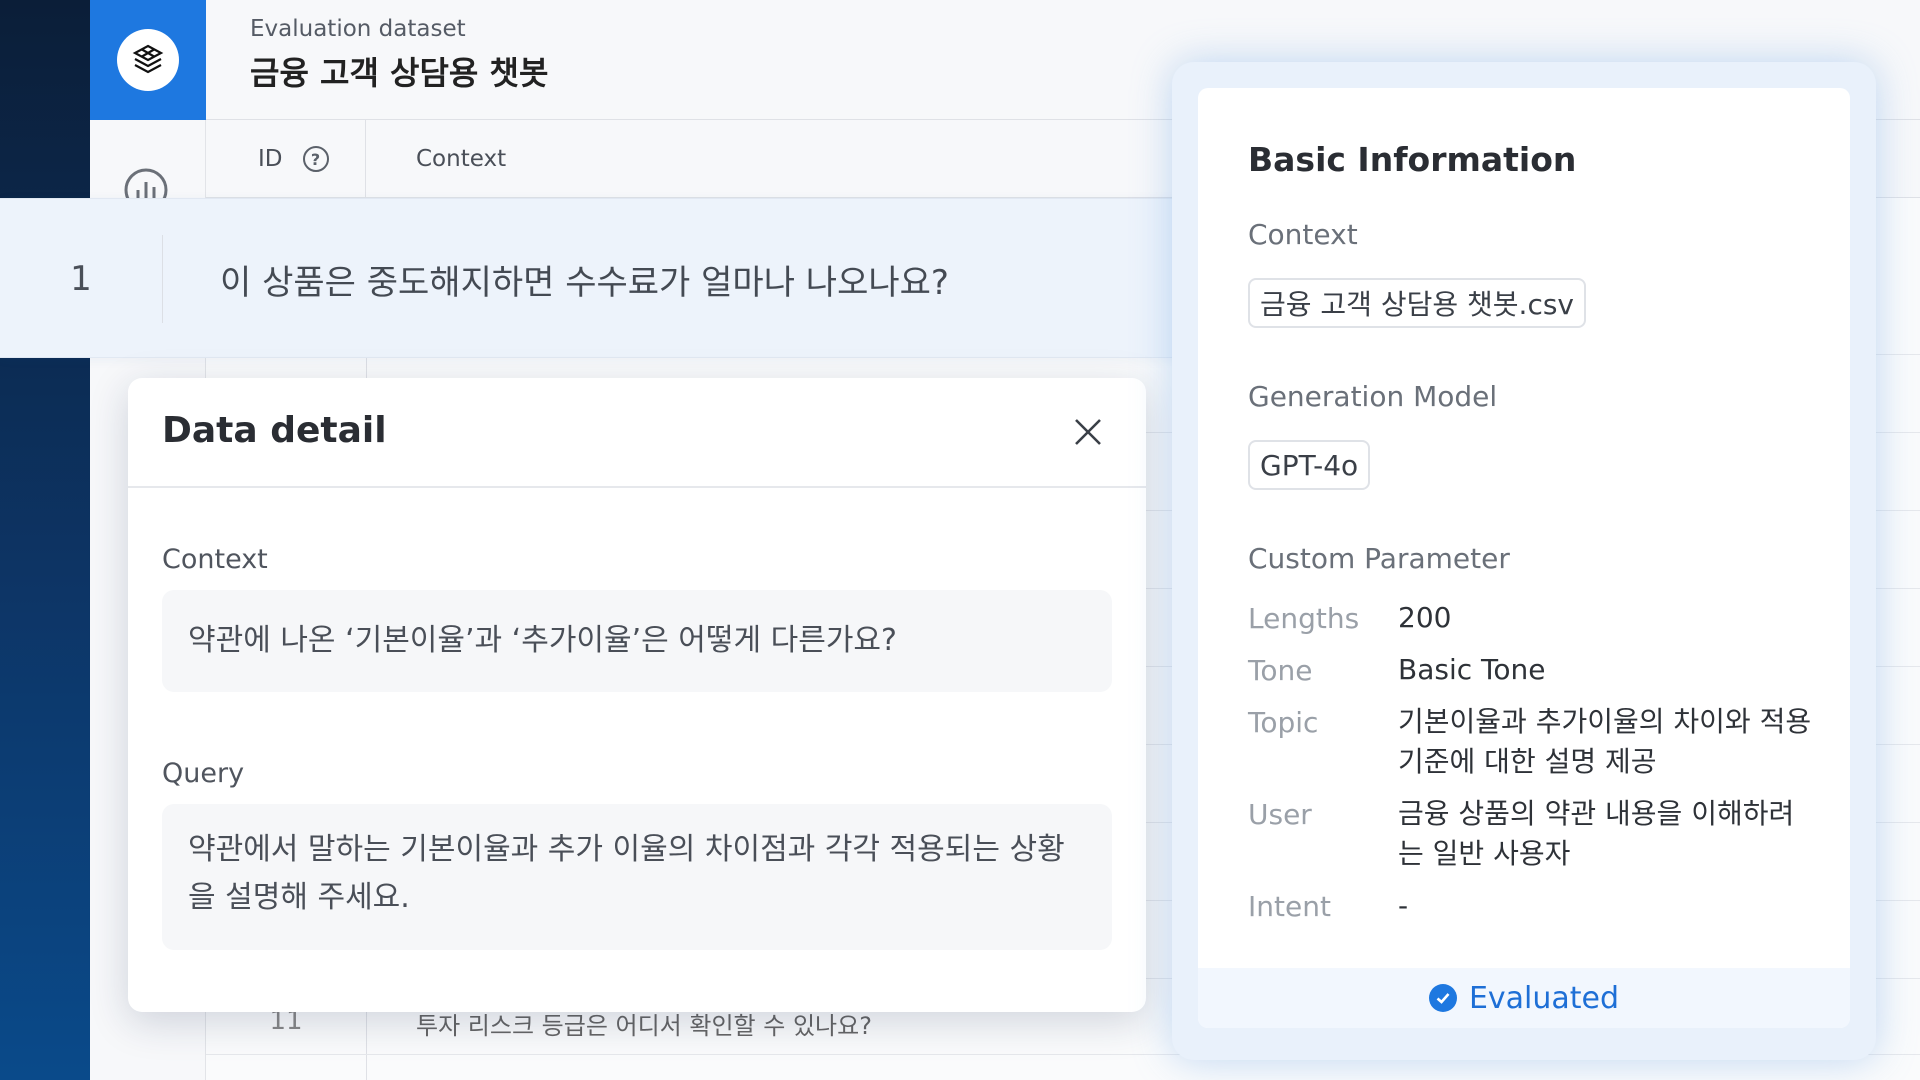 The image size is (1920, 1080). I want to click on status-text: Evaluated, so click(1544, 998).